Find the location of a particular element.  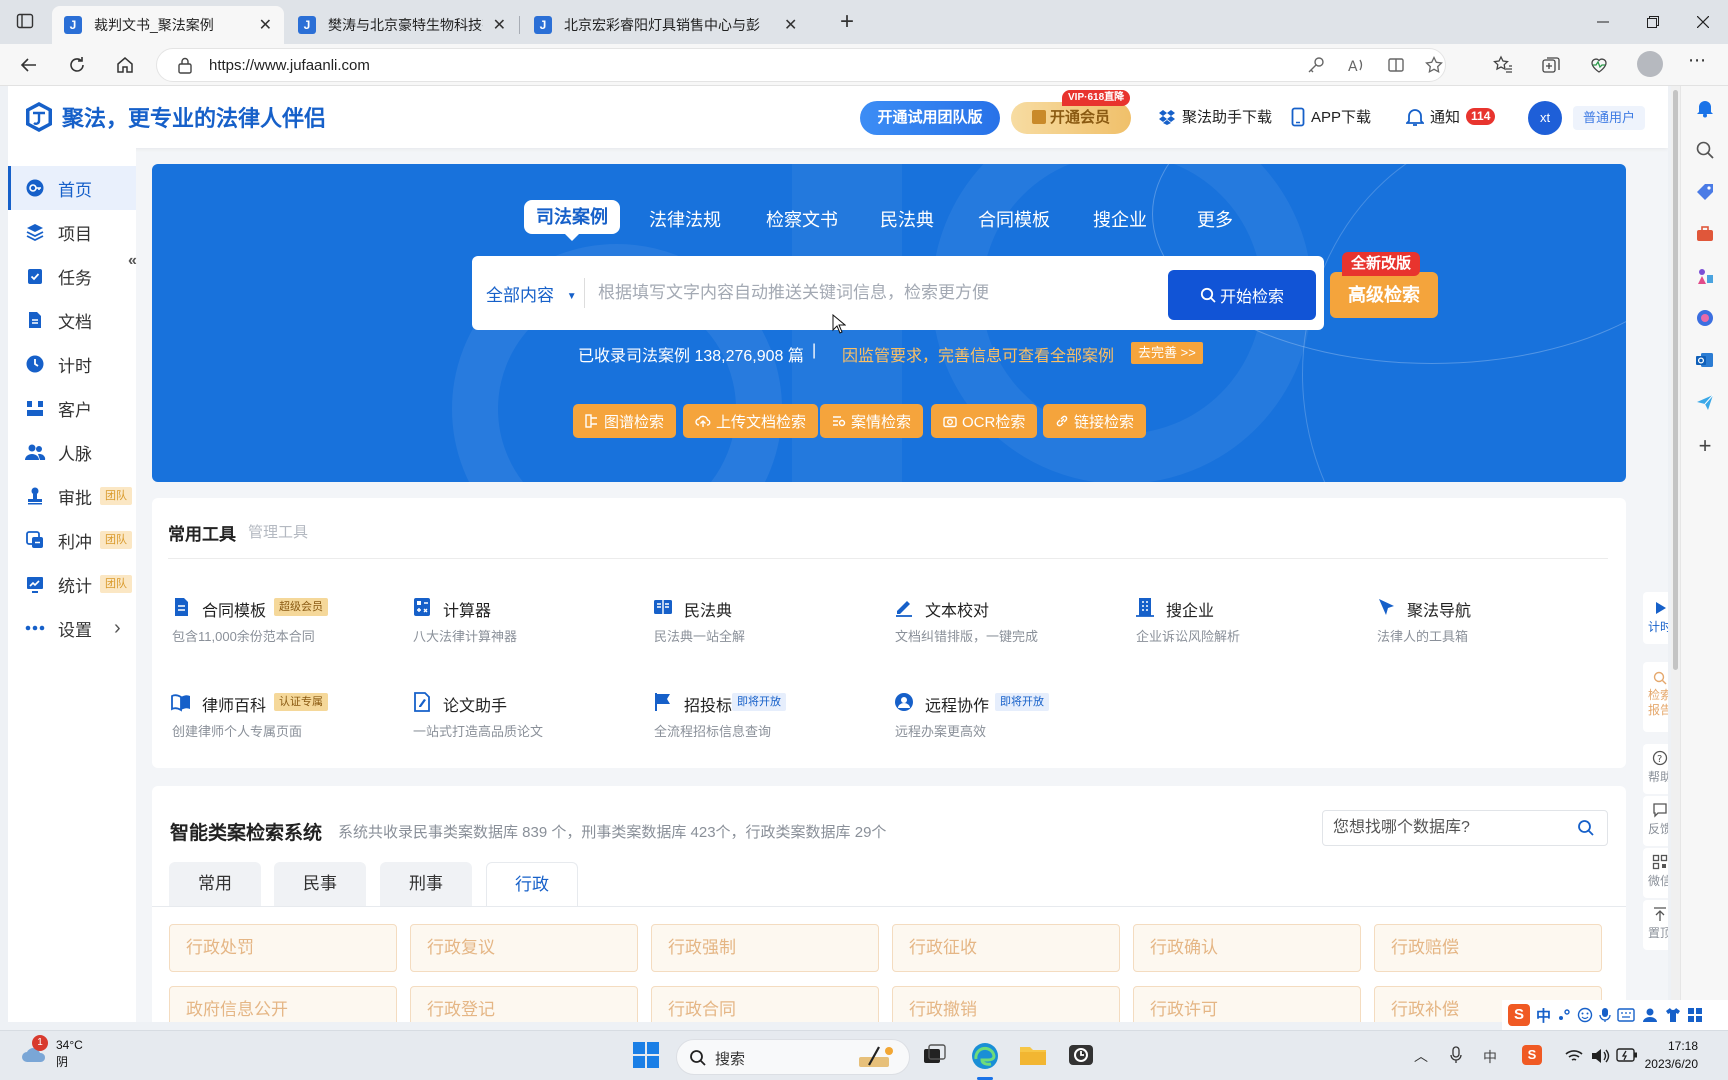

tool-bidding: 招投标 即将开放 全流程招标信息查询 is located at coordinates (765, 716).